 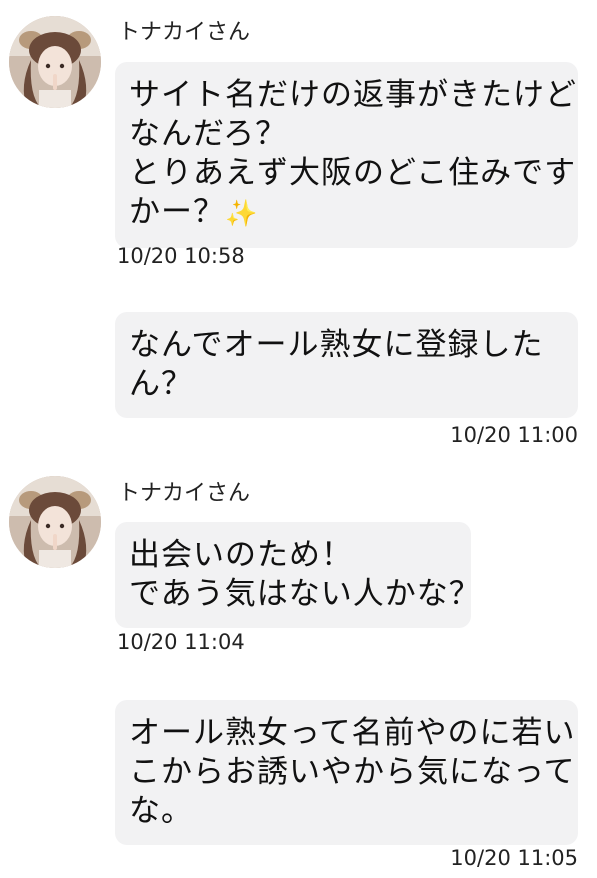 I want to click on message-bubble: 出会いのため！ であう気はない人かな？, so click(x=298, y=575).